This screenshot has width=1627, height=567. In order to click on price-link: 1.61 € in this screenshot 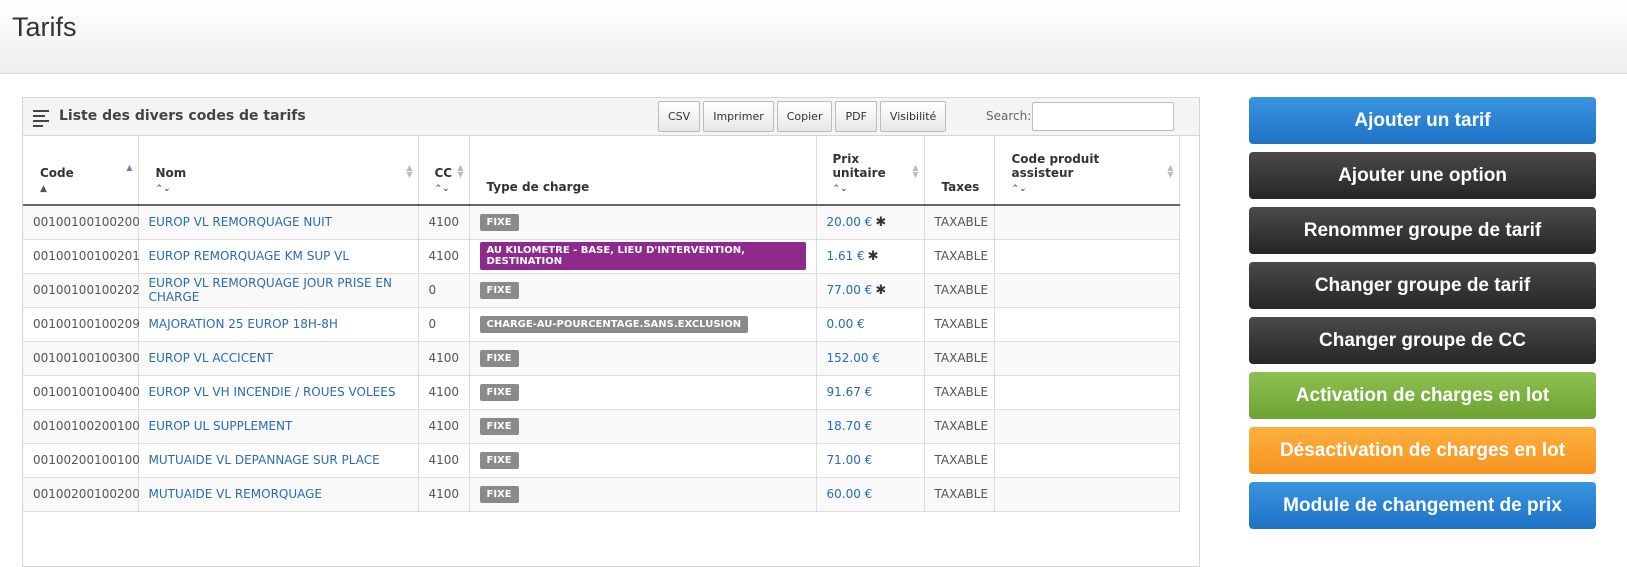, I will do `click(846, 256)`.